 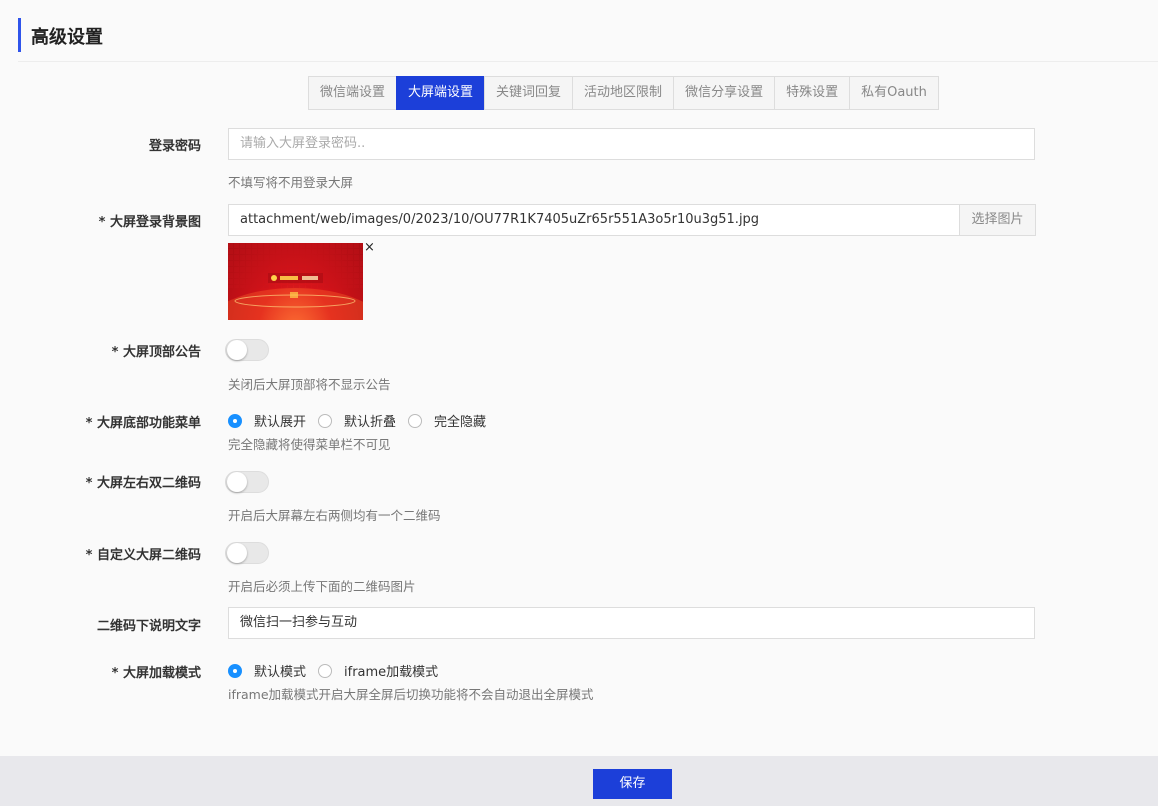 What do you see at coordinates (997, 220) in the screenshot?
I see `choose-image-button: 选择图片` at bounding box center [997, 220].